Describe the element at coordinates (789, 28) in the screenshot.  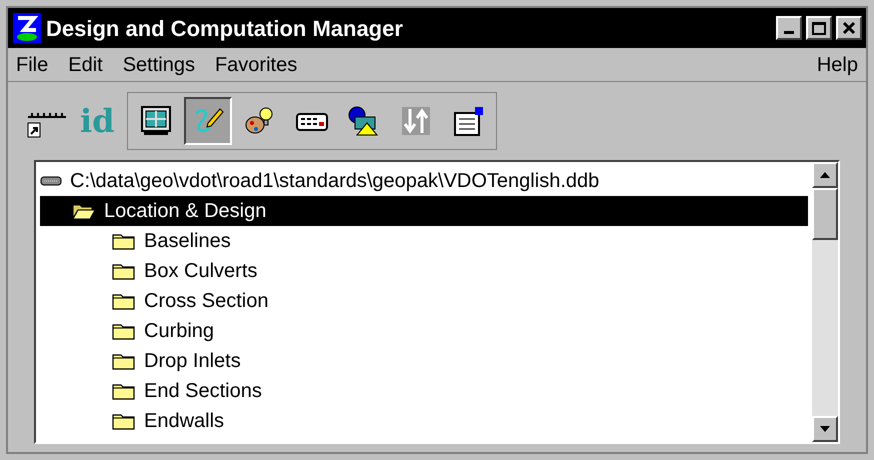
I see `minimize-button` at that location.